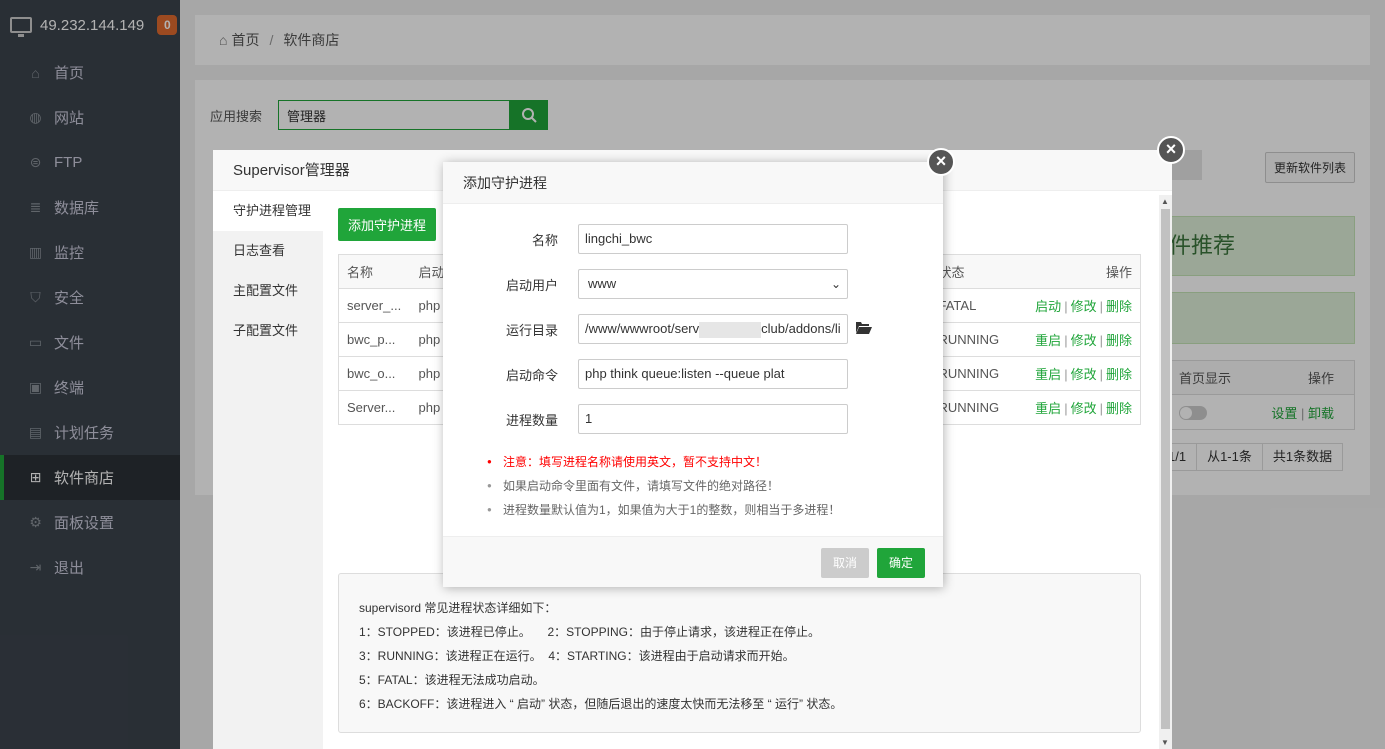 Image resolution: width=1385 pixels, height=749 pixels. I want to click on dialog-close-button: ×, so click(941, 162).